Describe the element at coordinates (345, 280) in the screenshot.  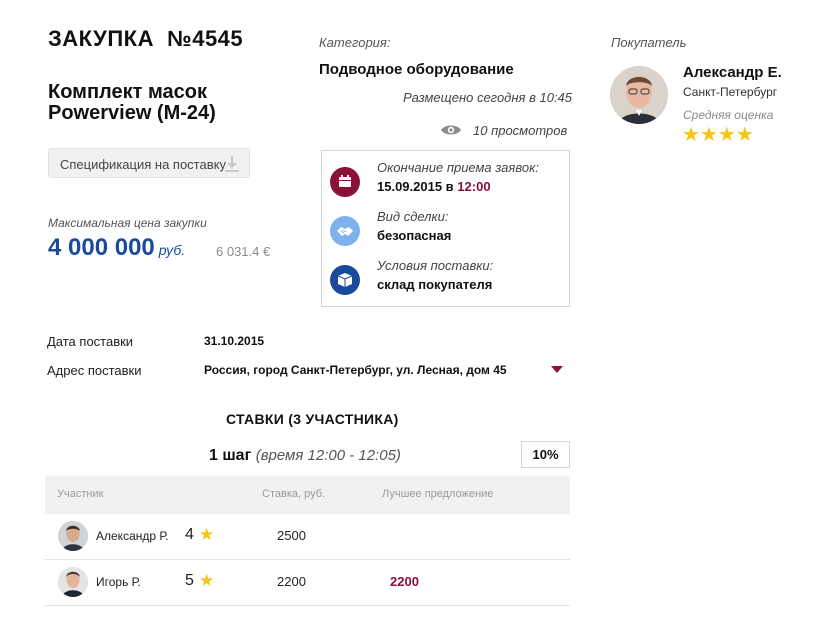
I see `box-icon` at that location.